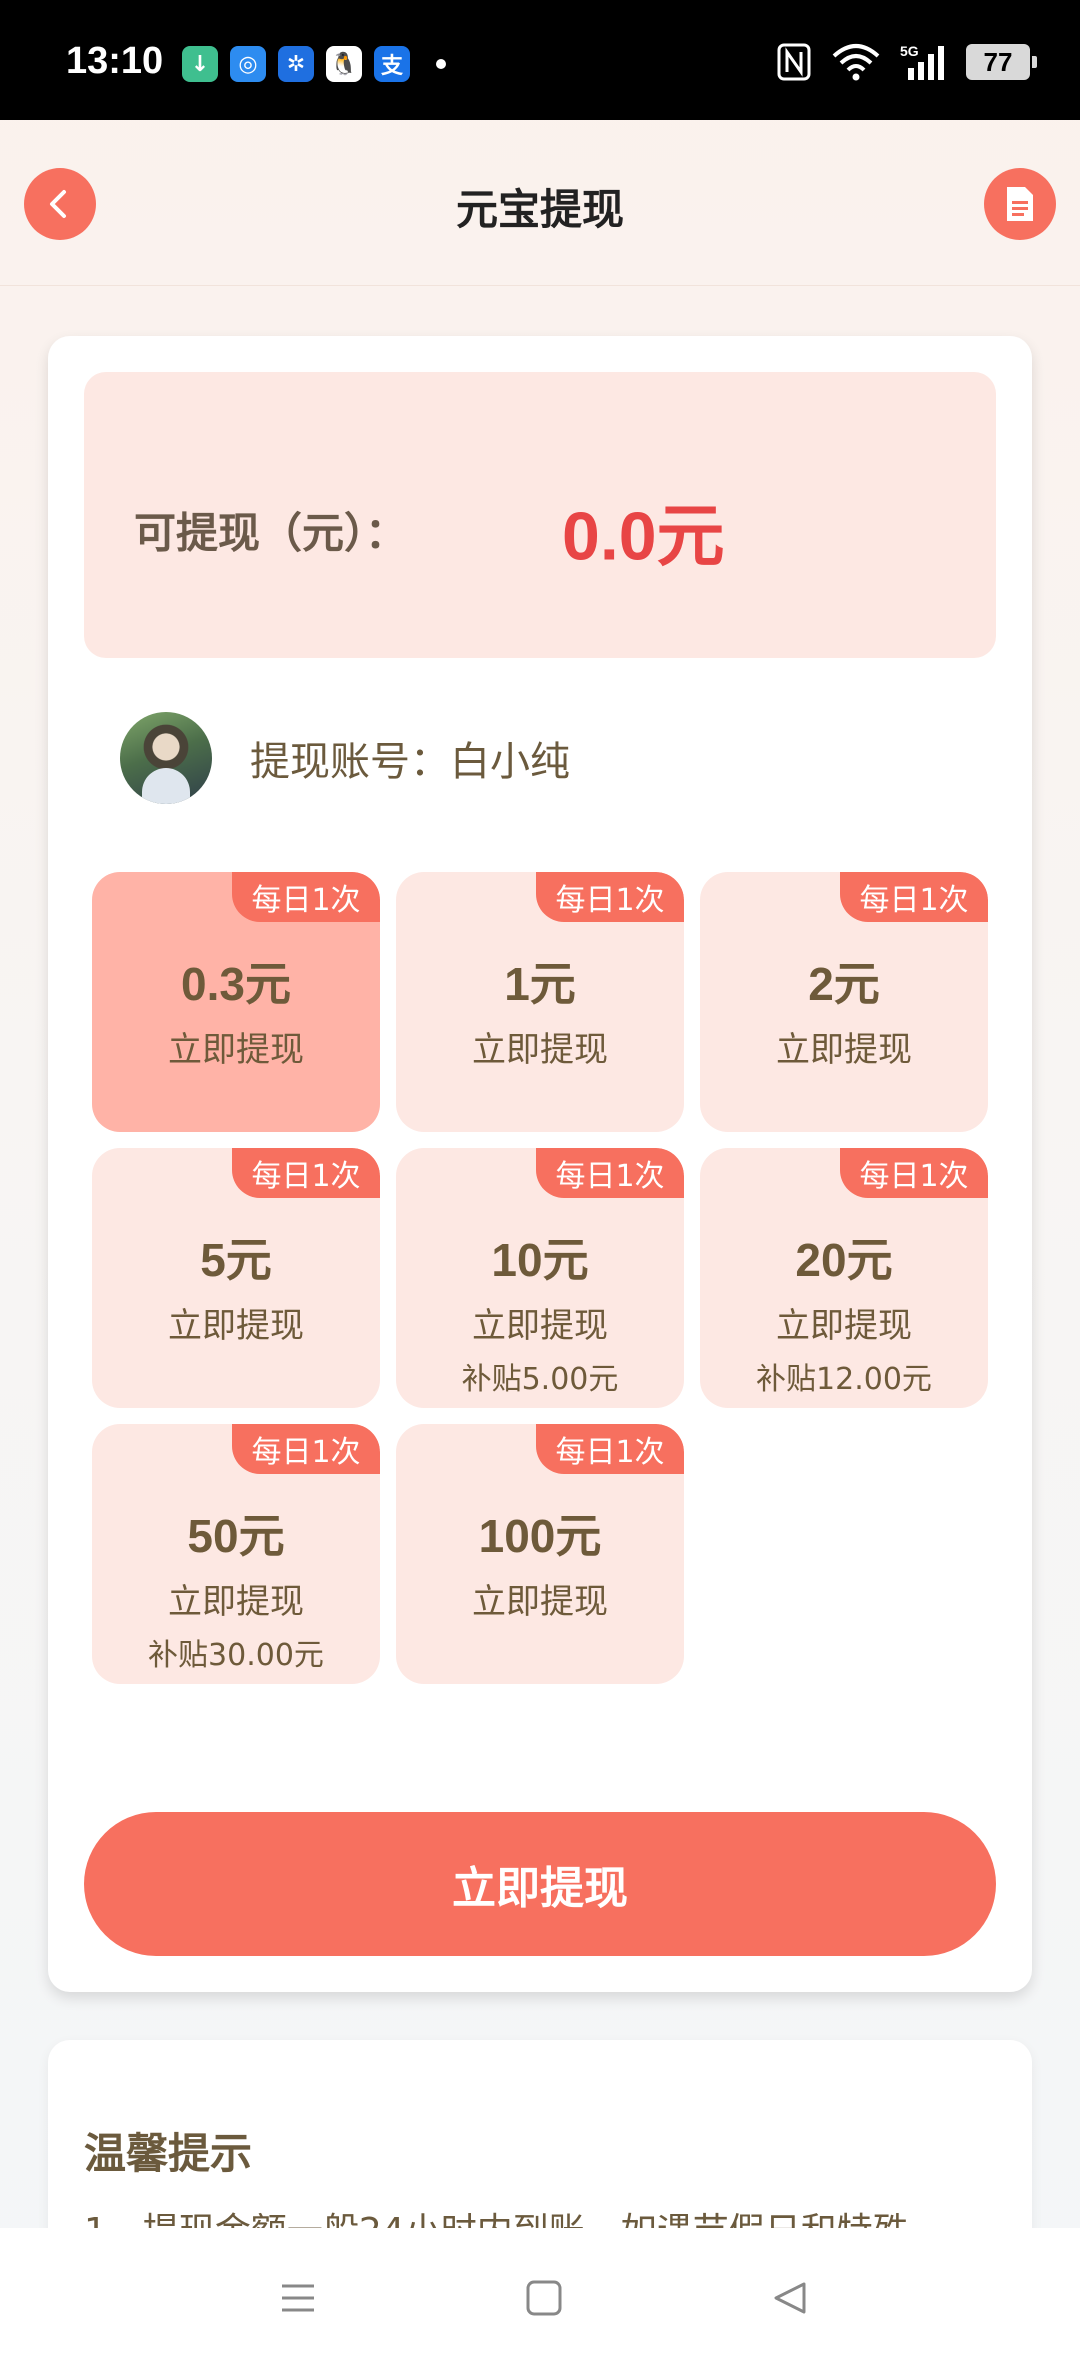  I want to click on withdraw-record-button, so click(1020, 204).